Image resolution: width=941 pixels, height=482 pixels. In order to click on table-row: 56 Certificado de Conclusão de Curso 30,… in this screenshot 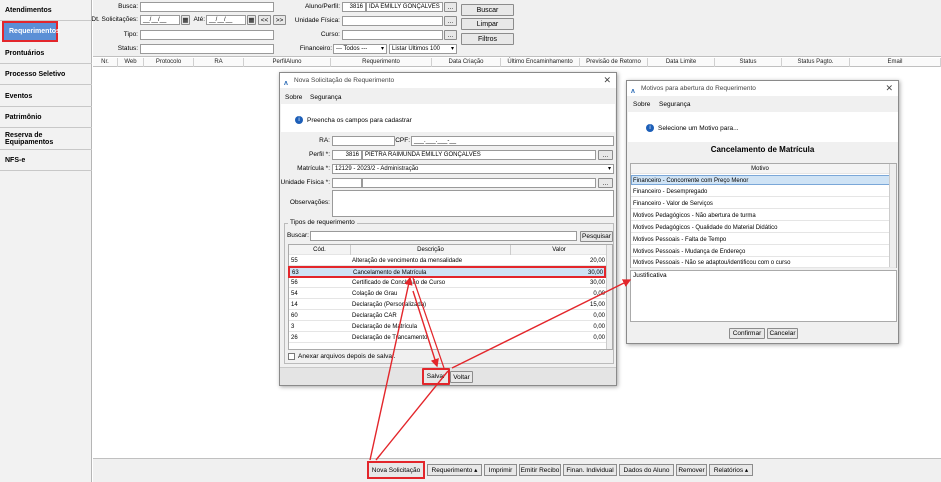, I will do `click(450, 283)`.